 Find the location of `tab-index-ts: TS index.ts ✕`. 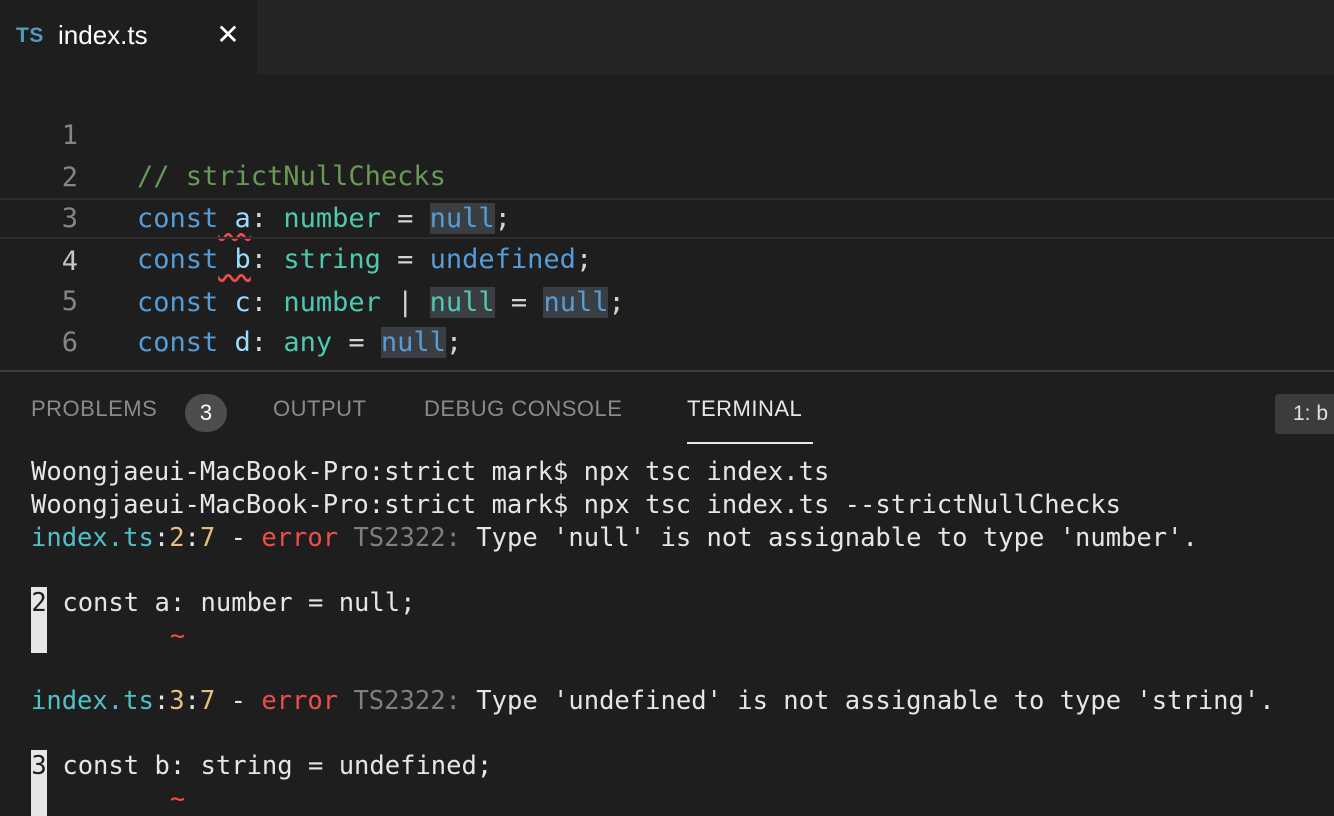

tab-index-ts: TS index.ts ✕ is located at coordinates (128, 37).